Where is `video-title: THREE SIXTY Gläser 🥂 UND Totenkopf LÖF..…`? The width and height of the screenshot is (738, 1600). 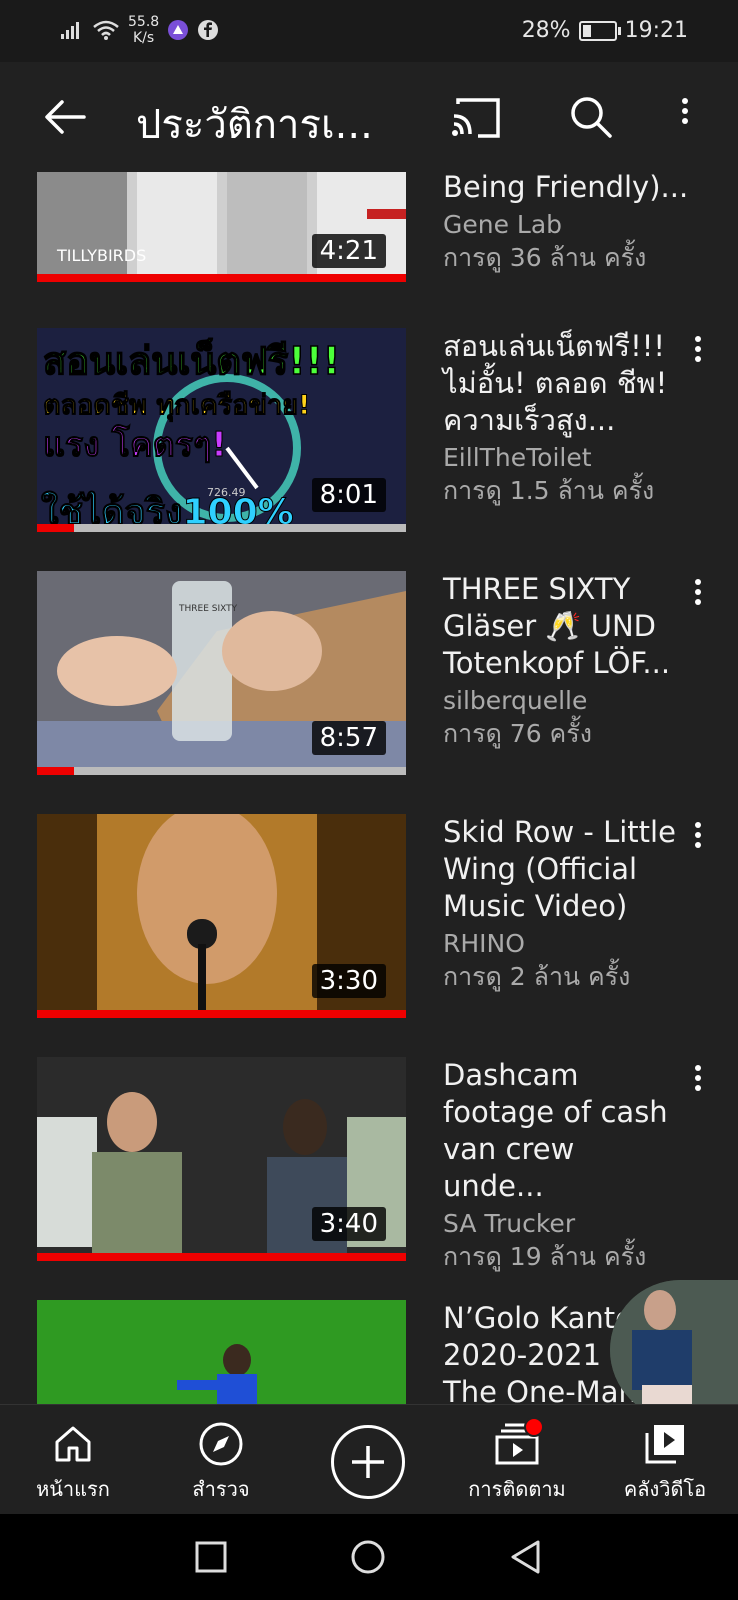 video-title: THREE SIXTY Gläser 🥂 UND Totenkopf LÖF..… is located at coordinates (557, 626).